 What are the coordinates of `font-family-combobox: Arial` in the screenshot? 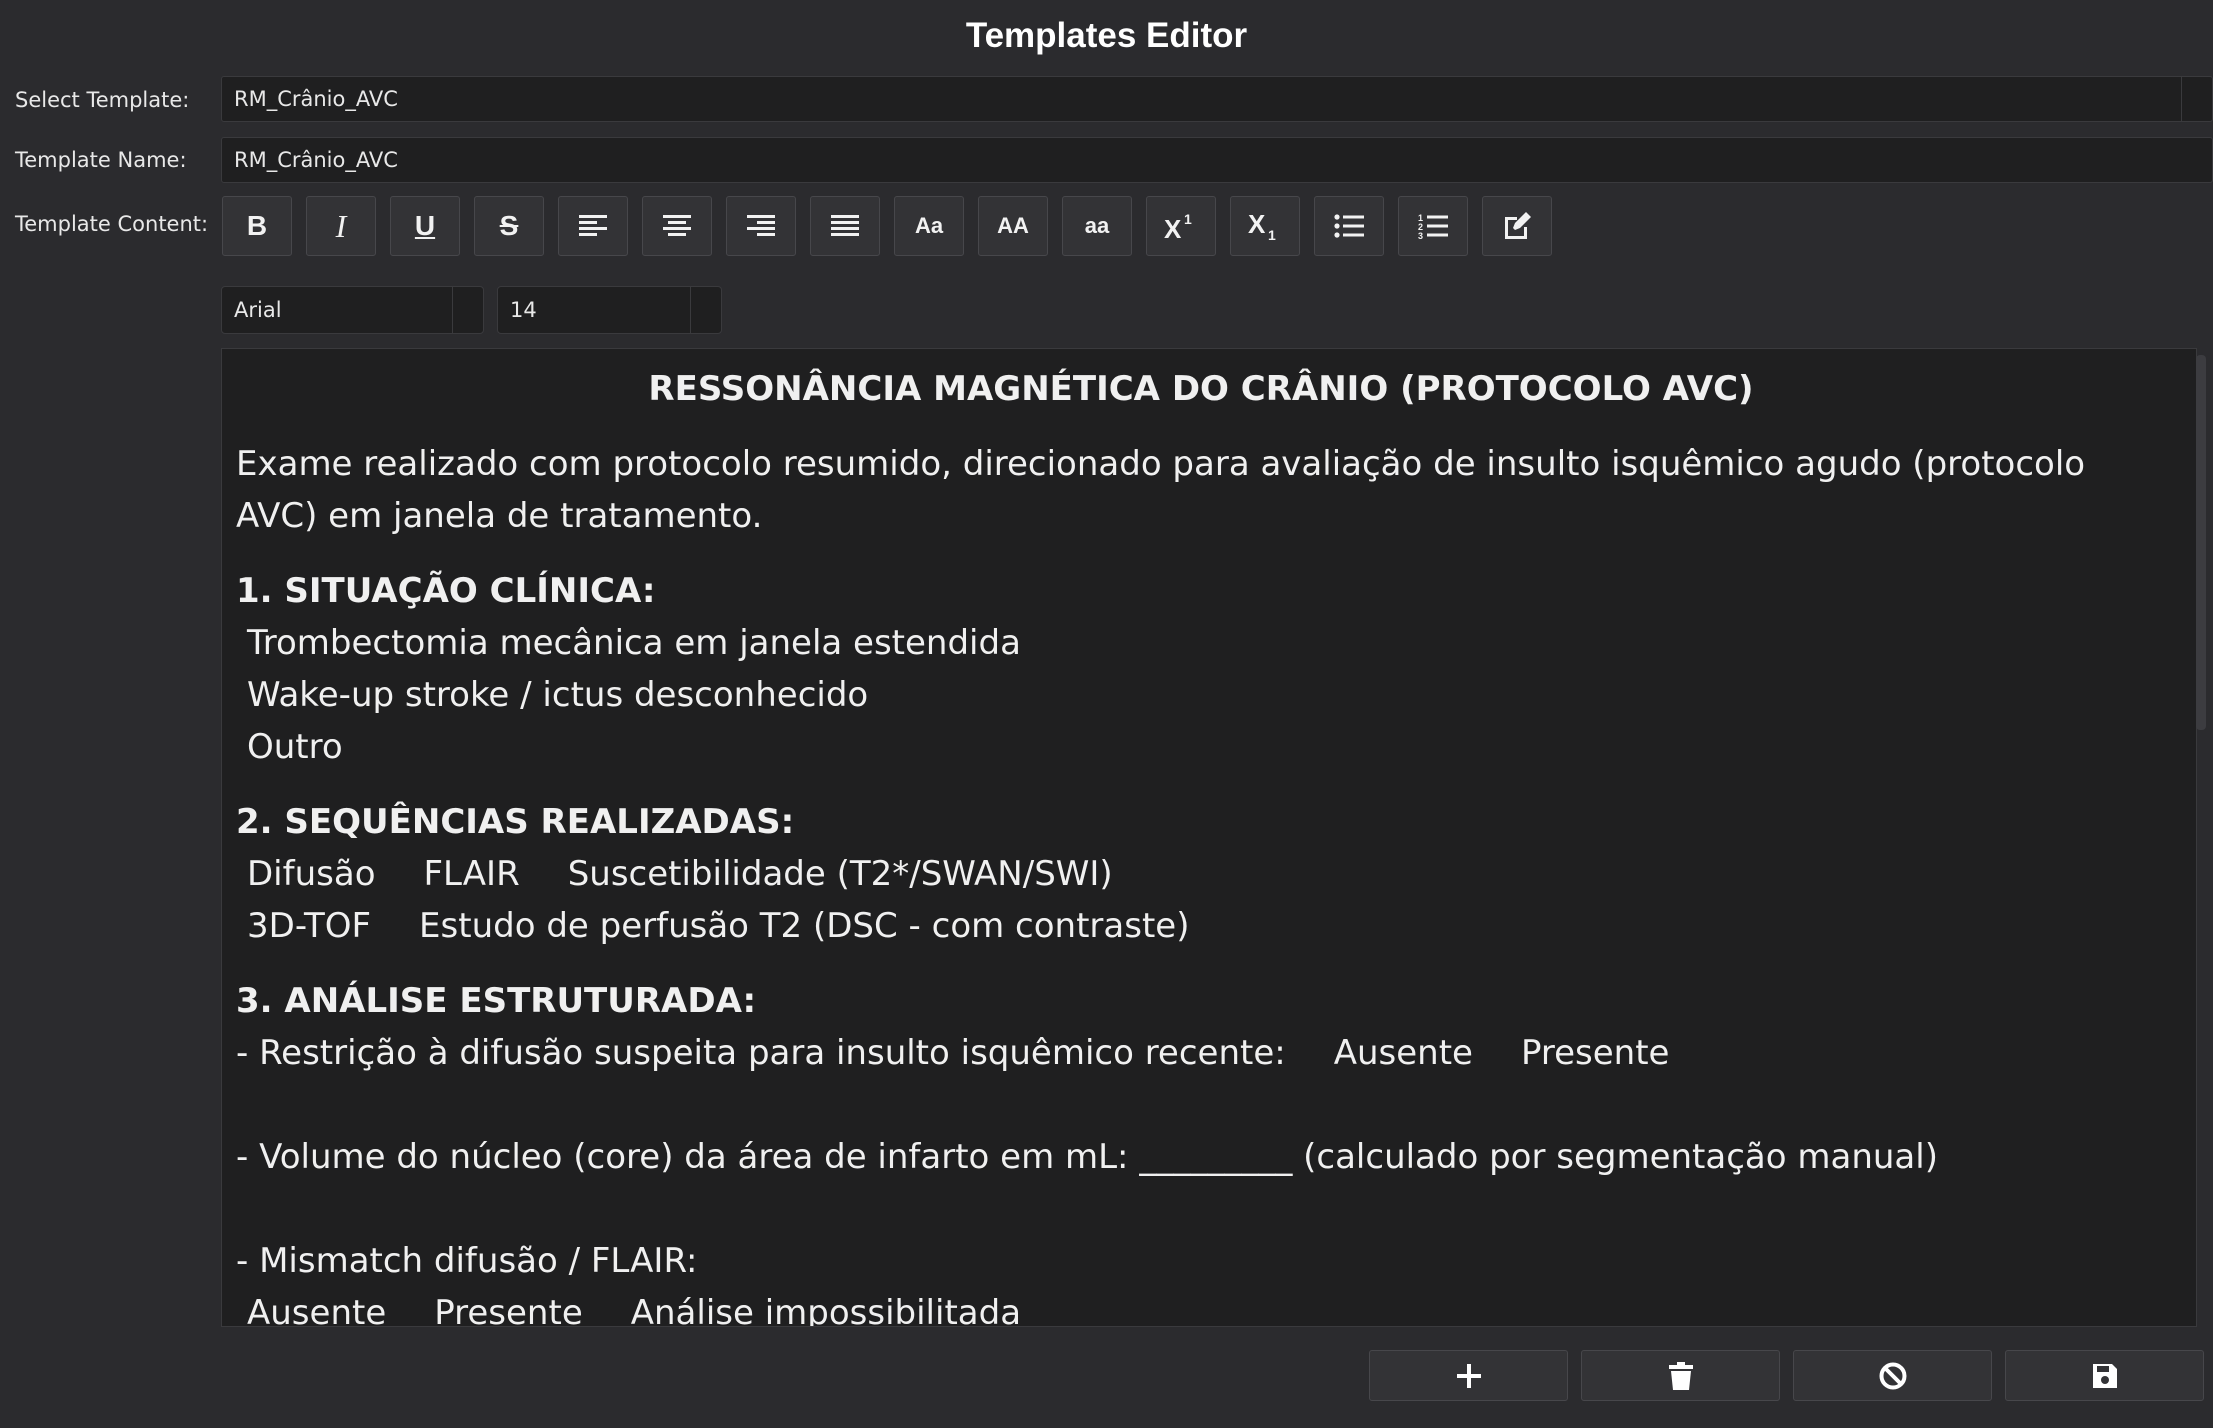 It's located at (352, 310).